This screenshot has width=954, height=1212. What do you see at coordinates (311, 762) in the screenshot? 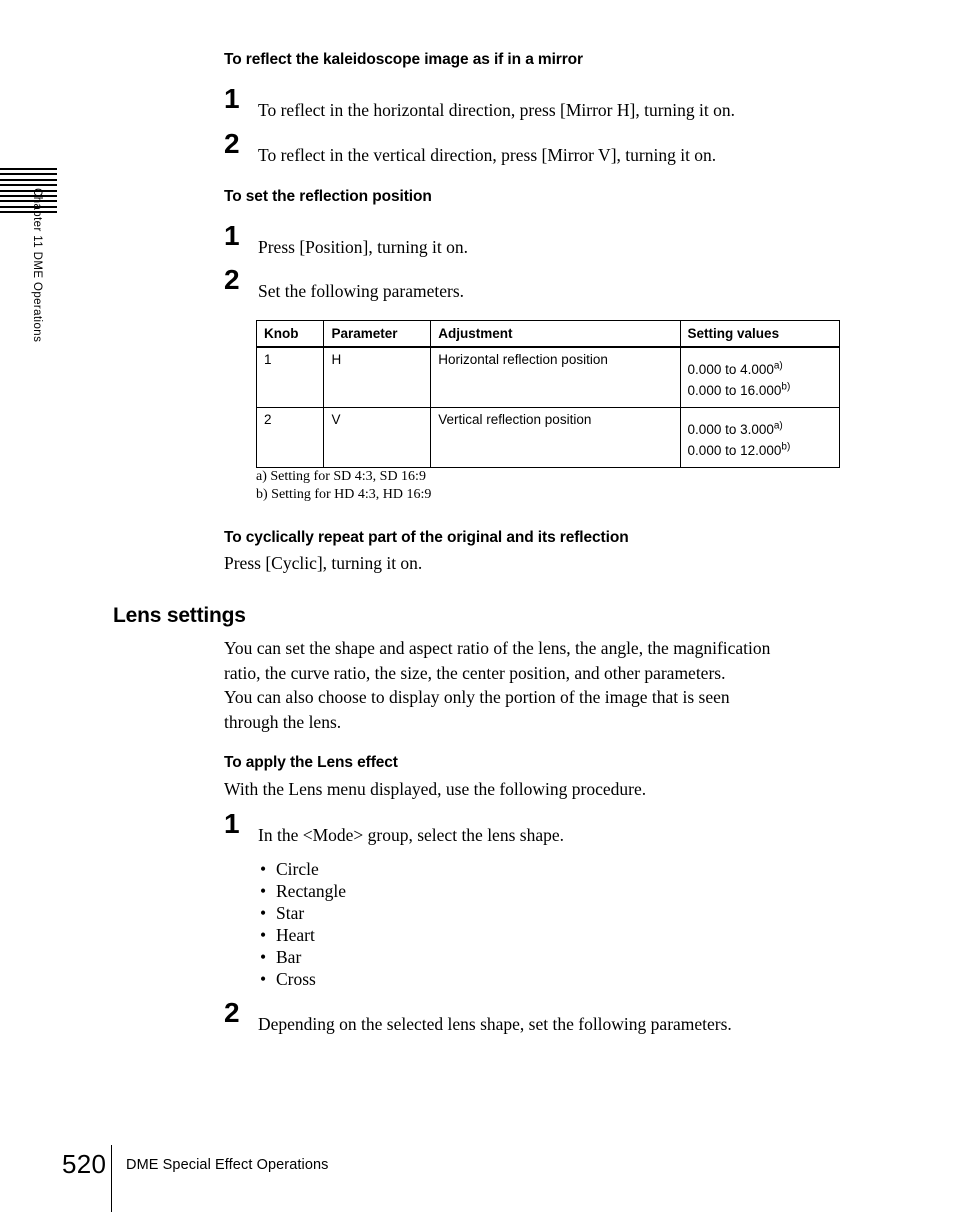
I see `heading-apply-lens-effect: To apply the Lens effect` at bounding box center [311, 762].